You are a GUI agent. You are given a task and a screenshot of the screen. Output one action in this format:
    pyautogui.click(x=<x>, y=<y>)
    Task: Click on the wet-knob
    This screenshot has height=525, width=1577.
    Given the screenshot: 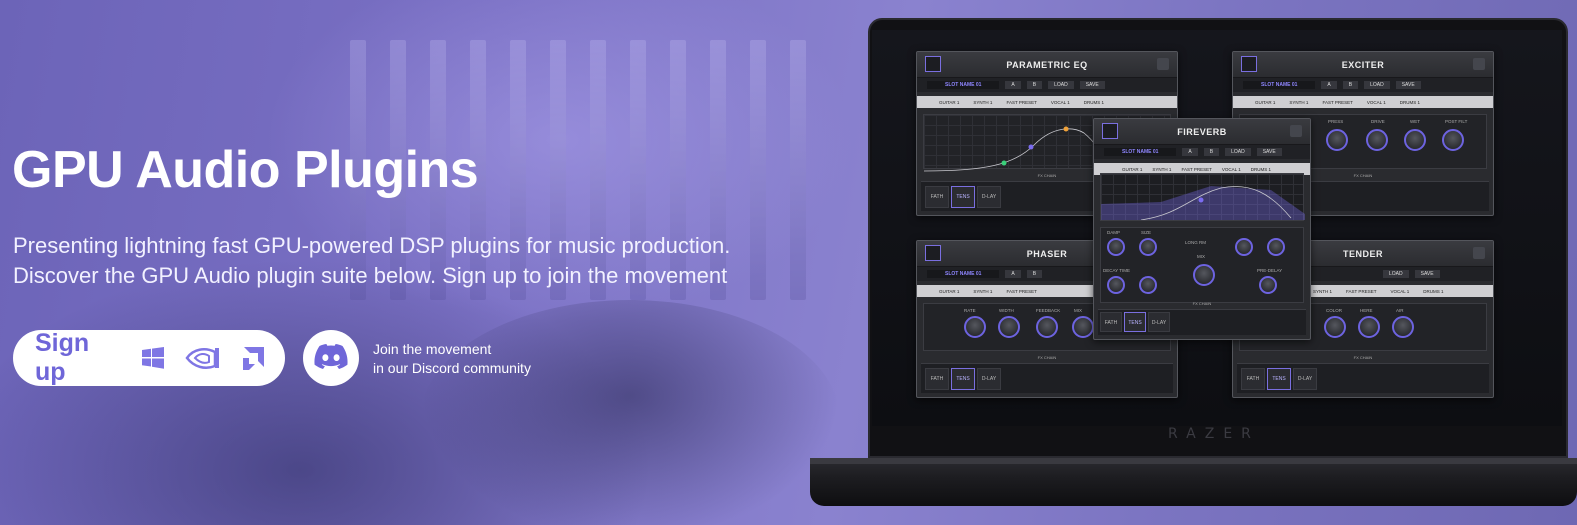 What is the action you would take?
    pyautogui.click(x=1415, y=140)
    